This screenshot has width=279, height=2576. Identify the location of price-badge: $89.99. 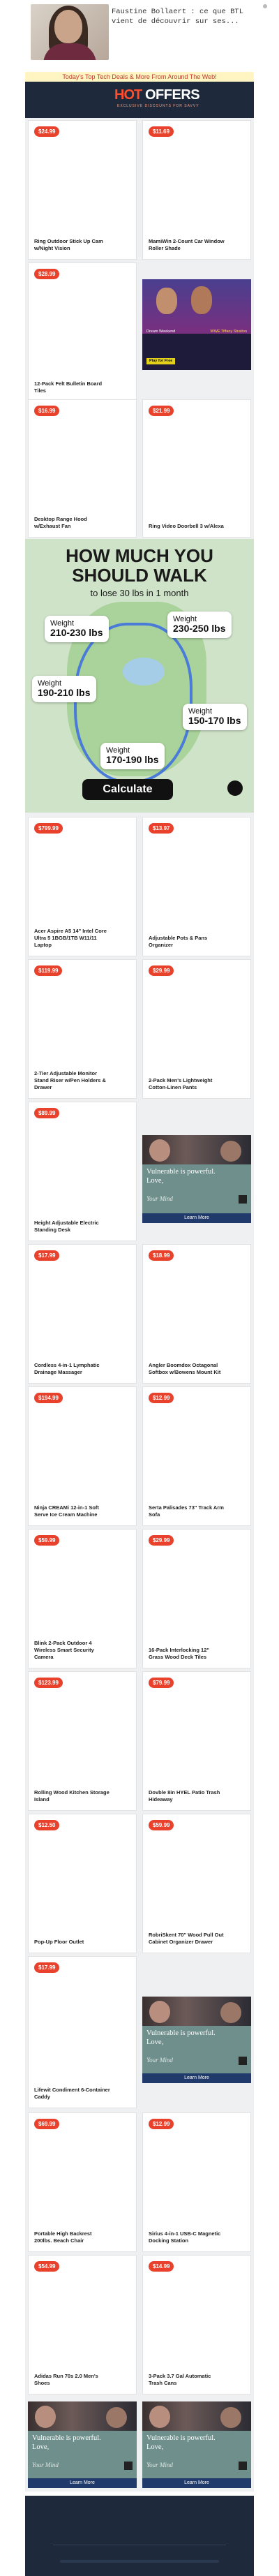
(47, 1113).